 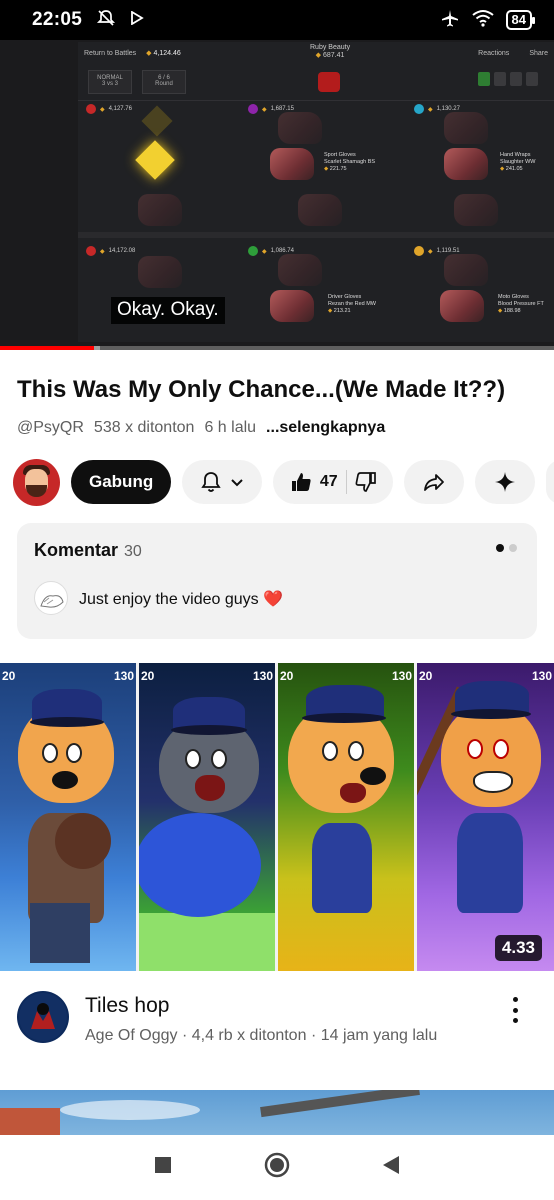 I want to click on game-balance: 4,124.46, so click(x=167, y=53).